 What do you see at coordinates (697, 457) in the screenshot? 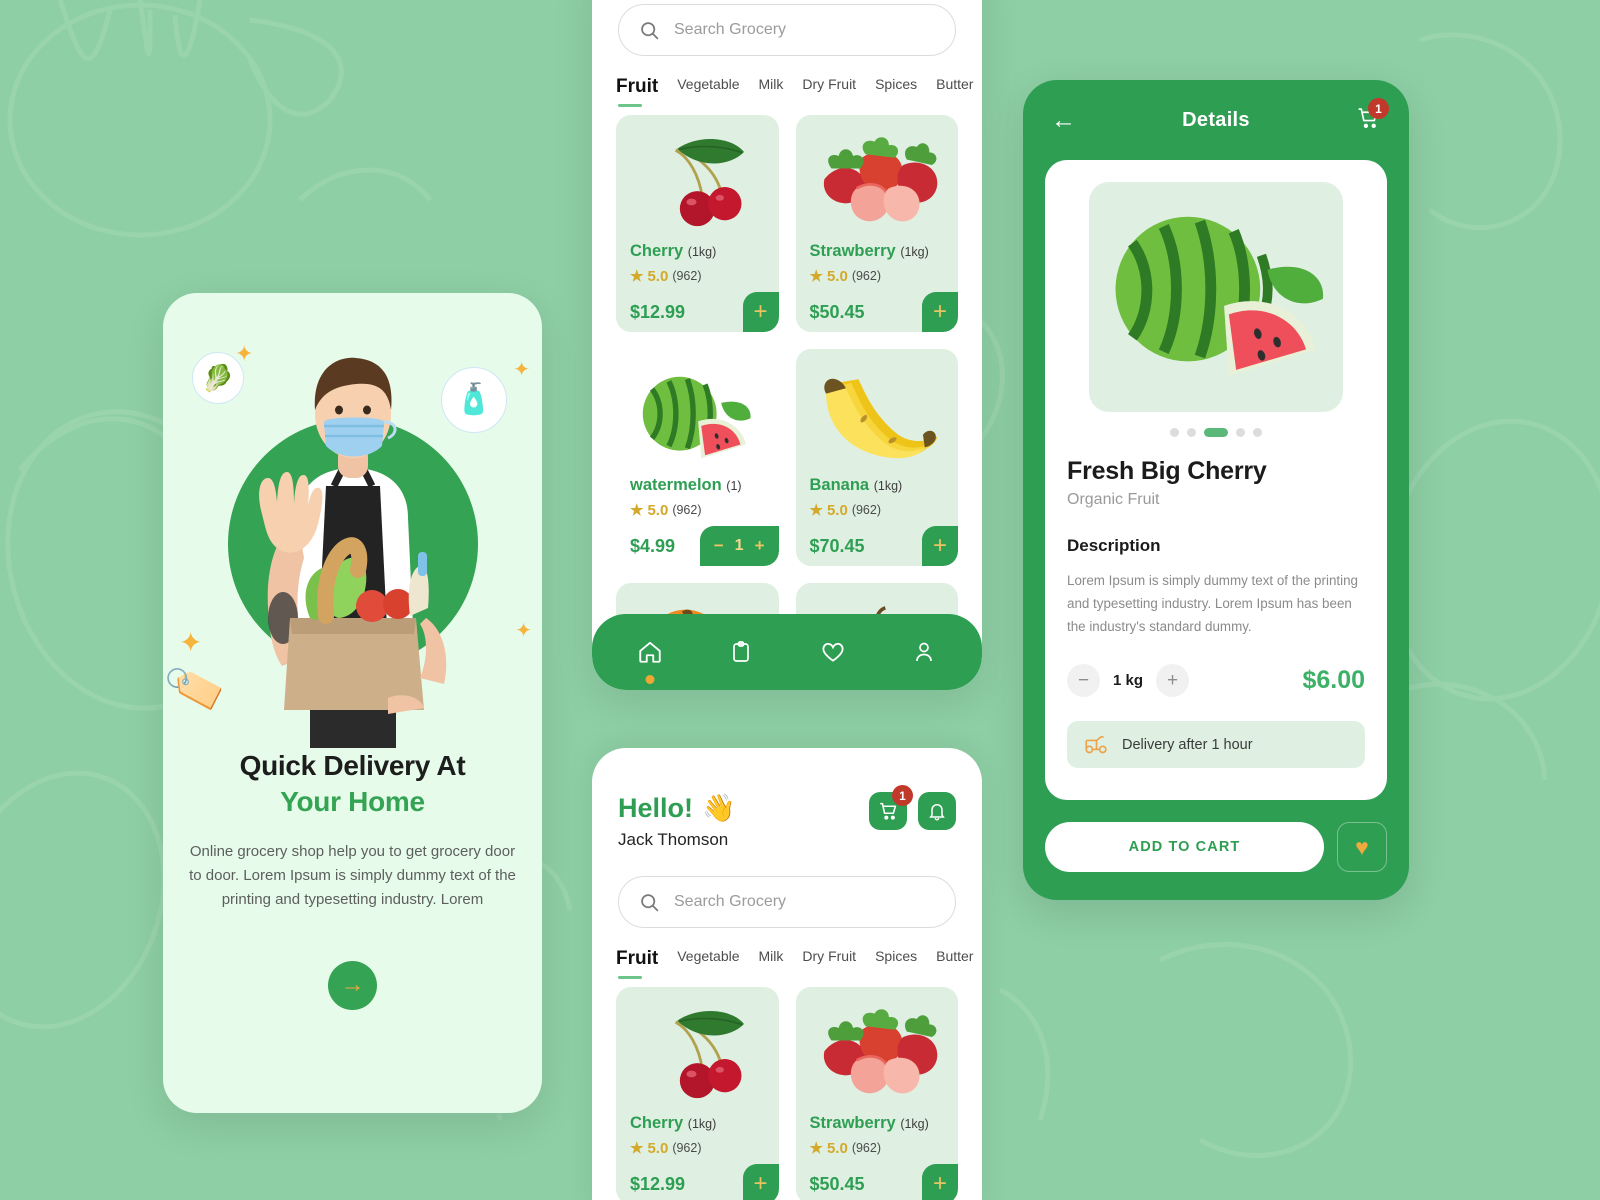
I see `product-card: watermelon (1) ★ 5.0 (962) $4.99 −1 +` at bounding box center [697, 457].